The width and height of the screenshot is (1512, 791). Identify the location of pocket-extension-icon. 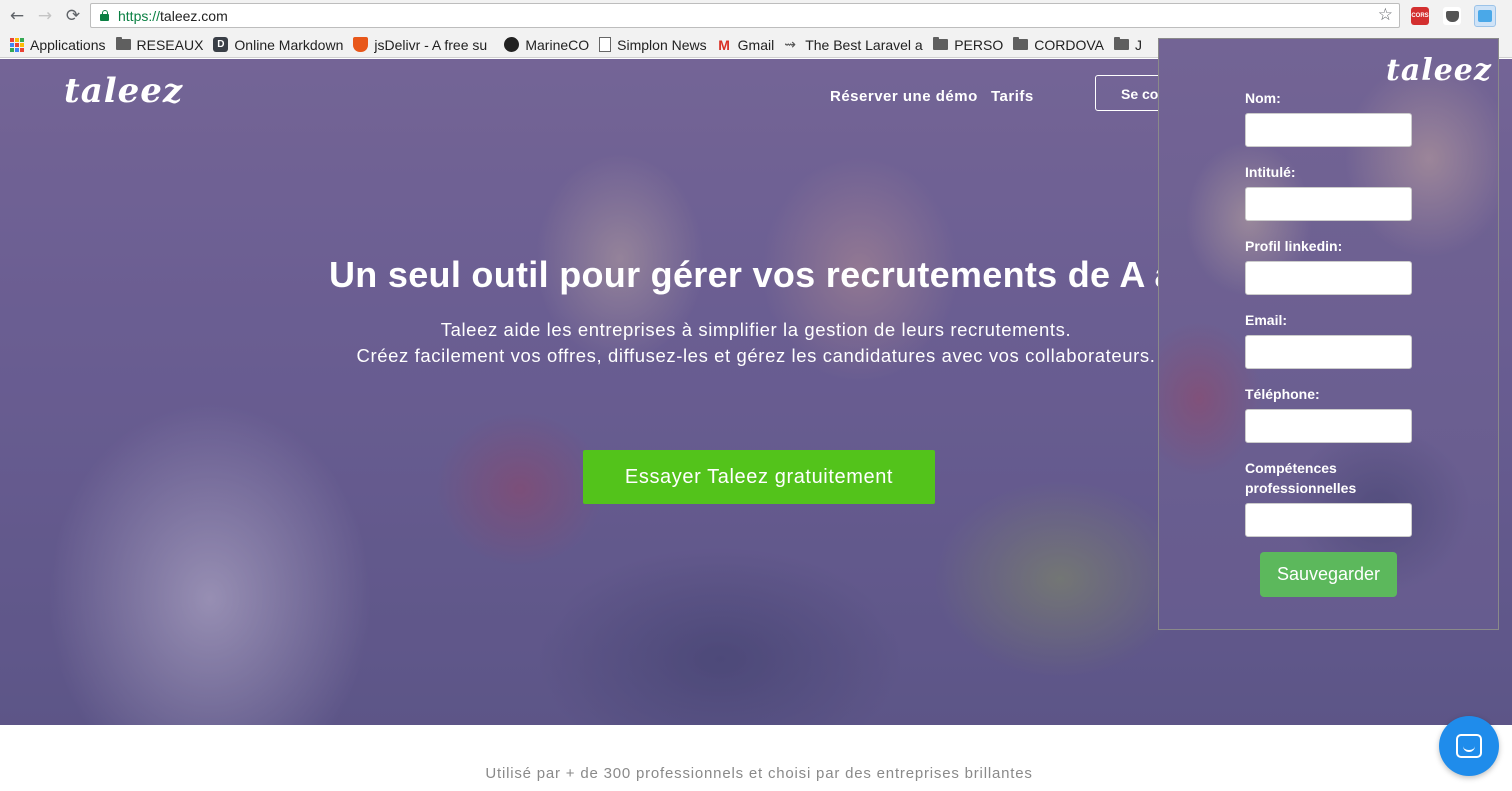
(1452, 16).